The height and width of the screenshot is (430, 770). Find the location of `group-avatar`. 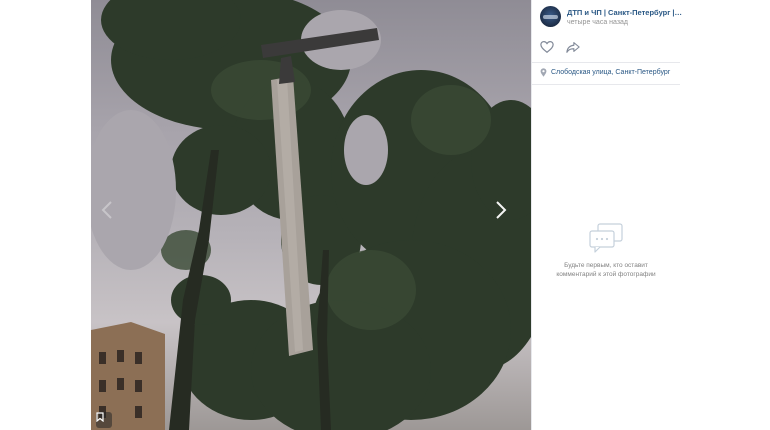

group-avatar is located at coordinates (550, 16).